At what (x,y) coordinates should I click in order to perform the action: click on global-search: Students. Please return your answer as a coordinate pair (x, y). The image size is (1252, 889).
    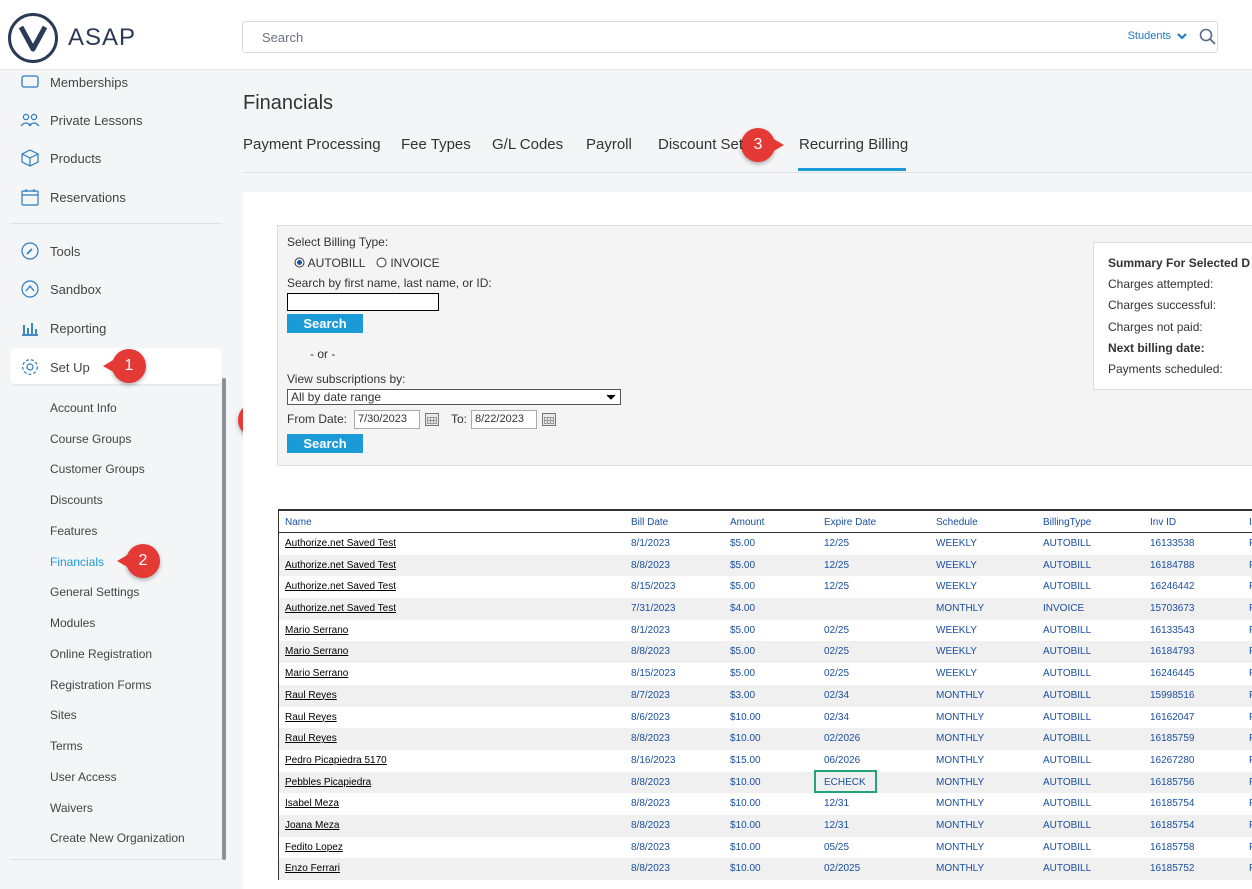
    Looking at the image, I should click on (730, 37).